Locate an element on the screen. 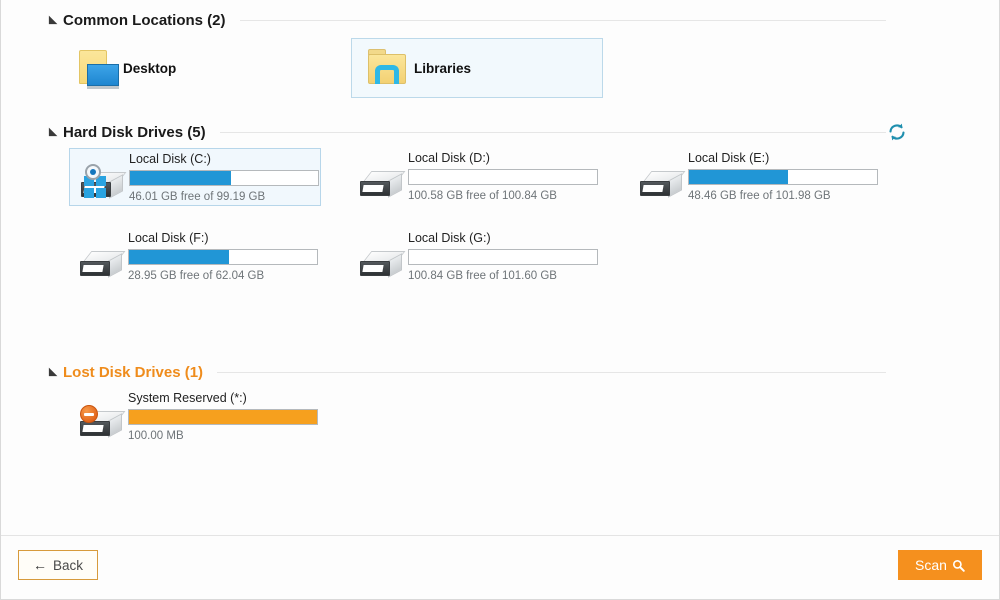  location-label: Desktop is located at coordinates (150, 68).